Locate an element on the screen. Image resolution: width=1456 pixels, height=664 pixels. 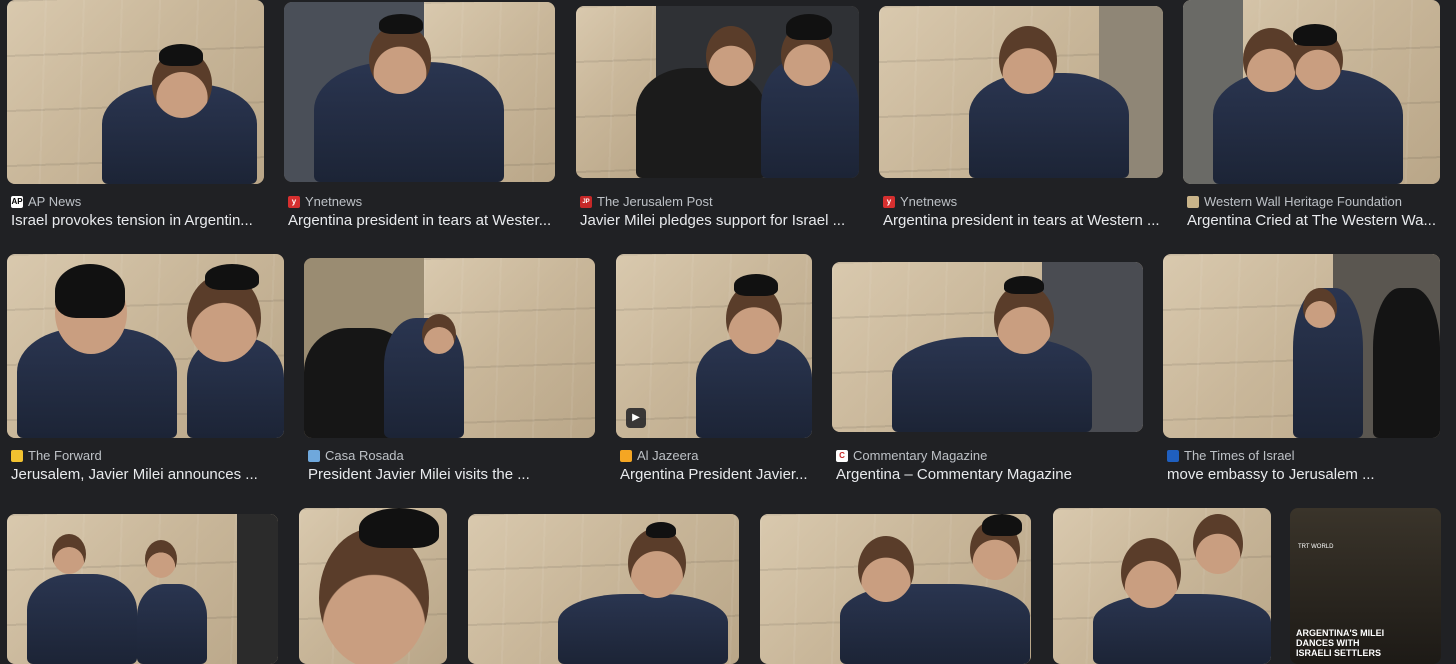
result-source: The Times of Israel is located at coordinates (1231, 455).